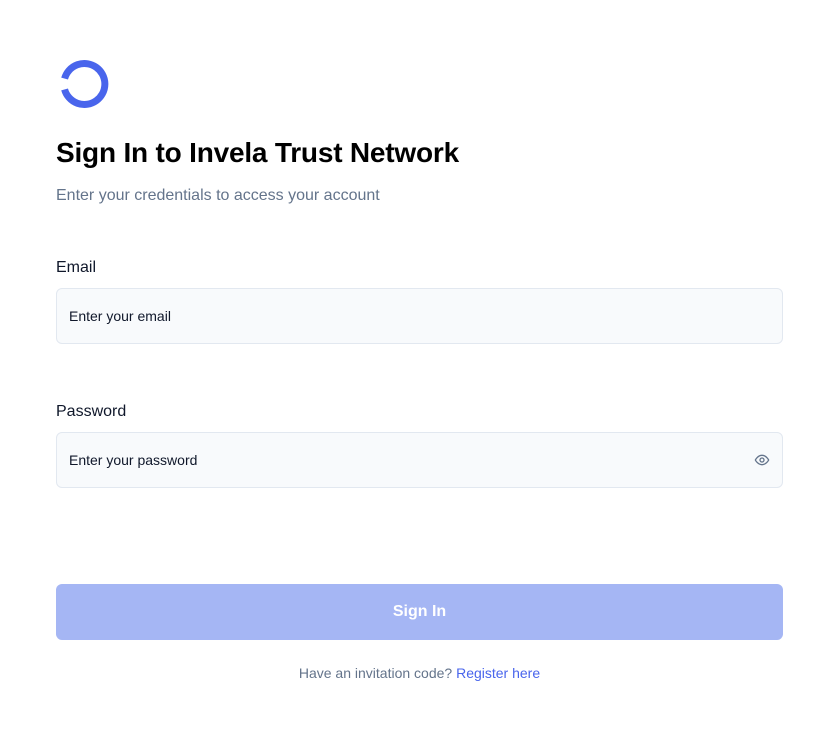 This screenshot has height=740, width=839. I want to click on invitation-prompt-text: Have an invitation code?, so click(375, 673).